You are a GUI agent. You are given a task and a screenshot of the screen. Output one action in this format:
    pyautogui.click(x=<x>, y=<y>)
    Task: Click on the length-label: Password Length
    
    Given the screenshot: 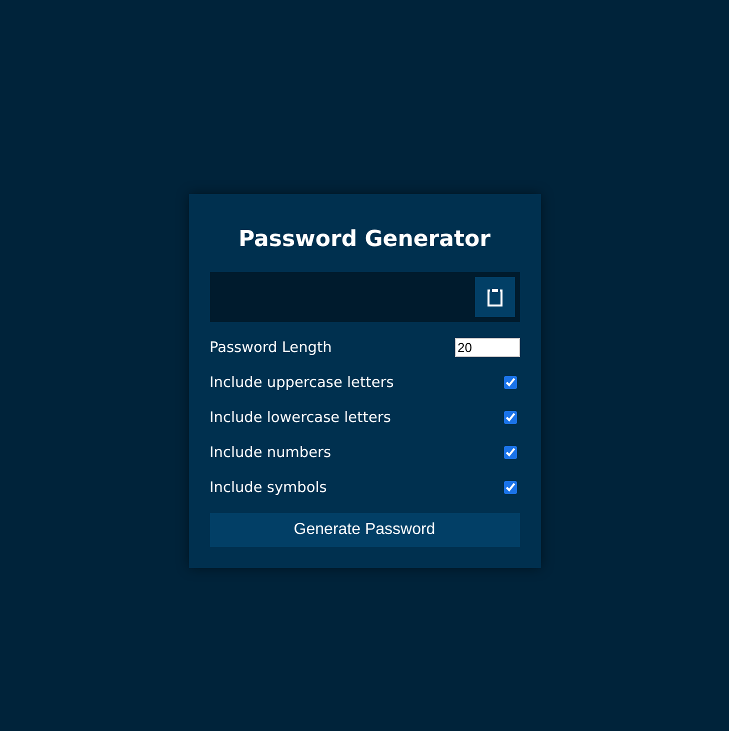 What is the action you would take?
    pyautogui.click(x=271, y=348)
    